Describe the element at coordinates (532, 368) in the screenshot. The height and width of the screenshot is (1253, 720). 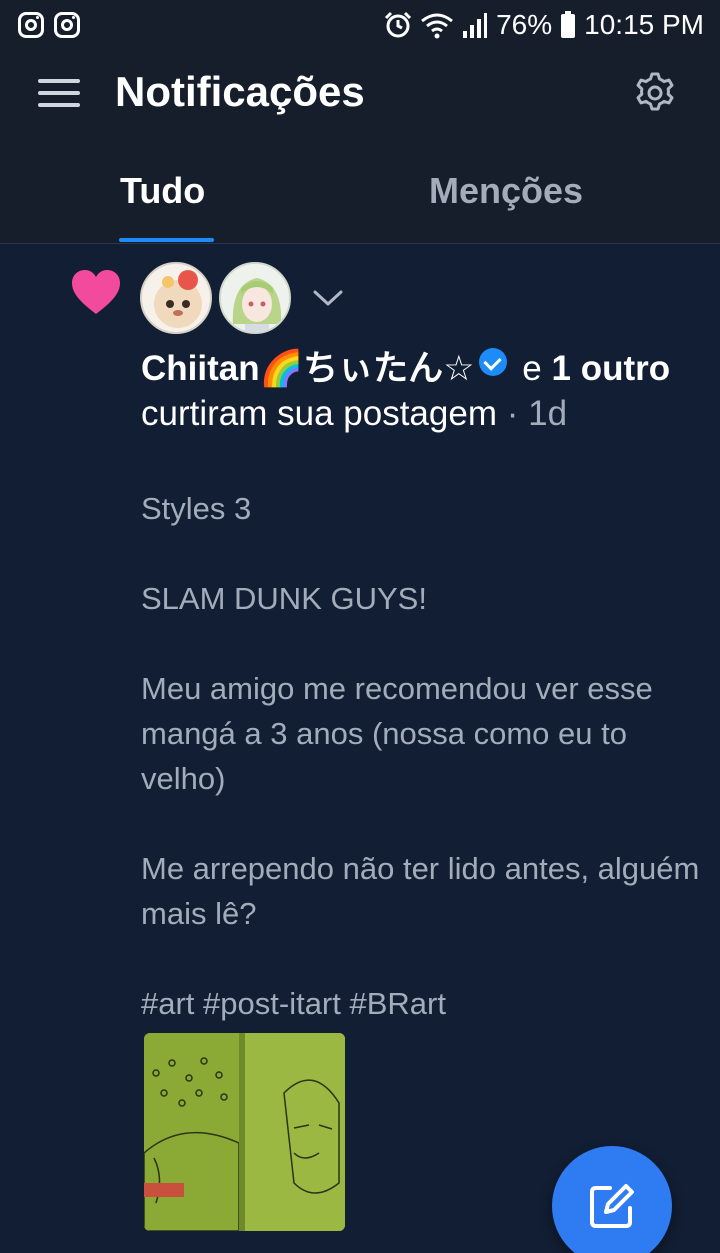
I see `joiner-text: e` at that location.